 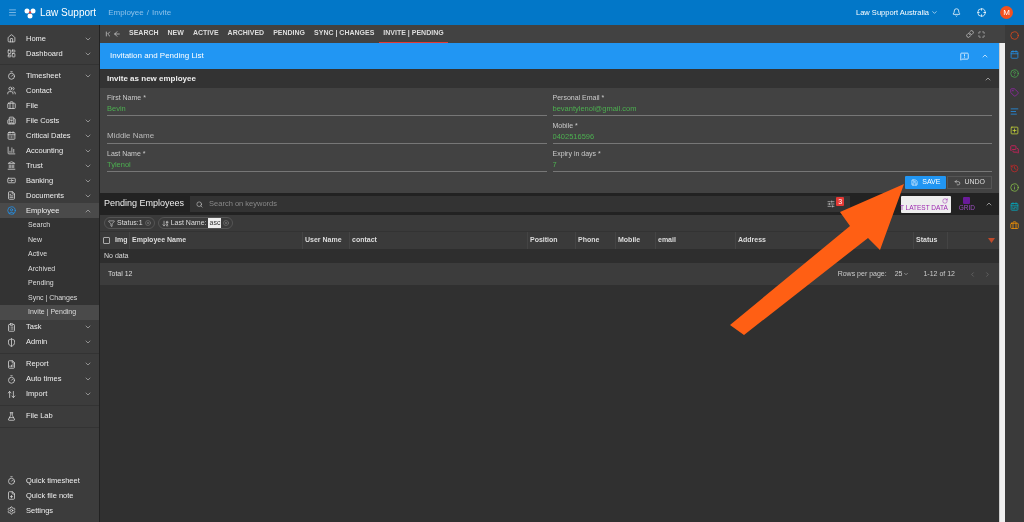 What do you see at coordinates (1014, 225) in the screenshot?
I see `briefcase-icon` at bounding box center [1014, 225].